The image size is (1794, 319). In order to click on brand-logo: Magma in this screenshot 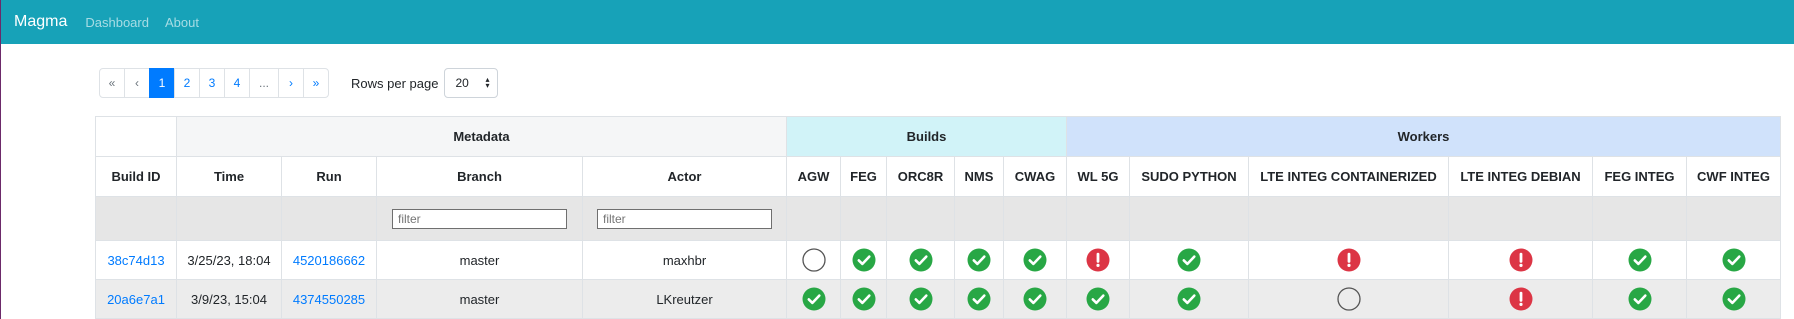, I will do `click(40, 22)`.